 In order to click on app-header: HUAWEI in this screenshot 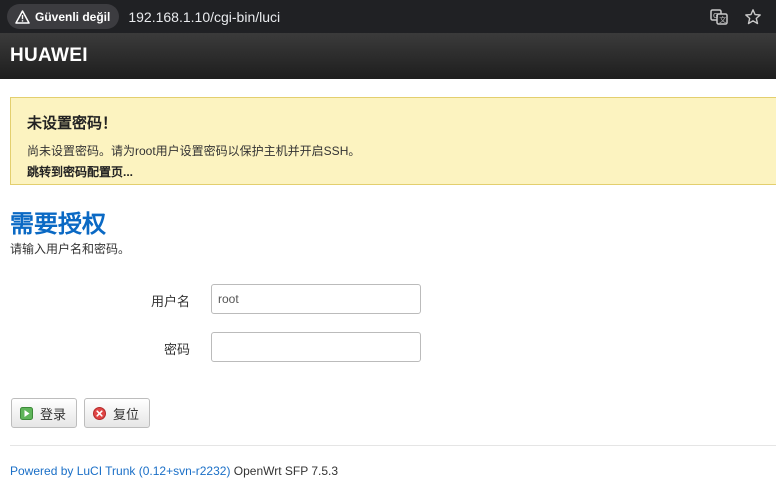, I will do `click(388, 56)`.